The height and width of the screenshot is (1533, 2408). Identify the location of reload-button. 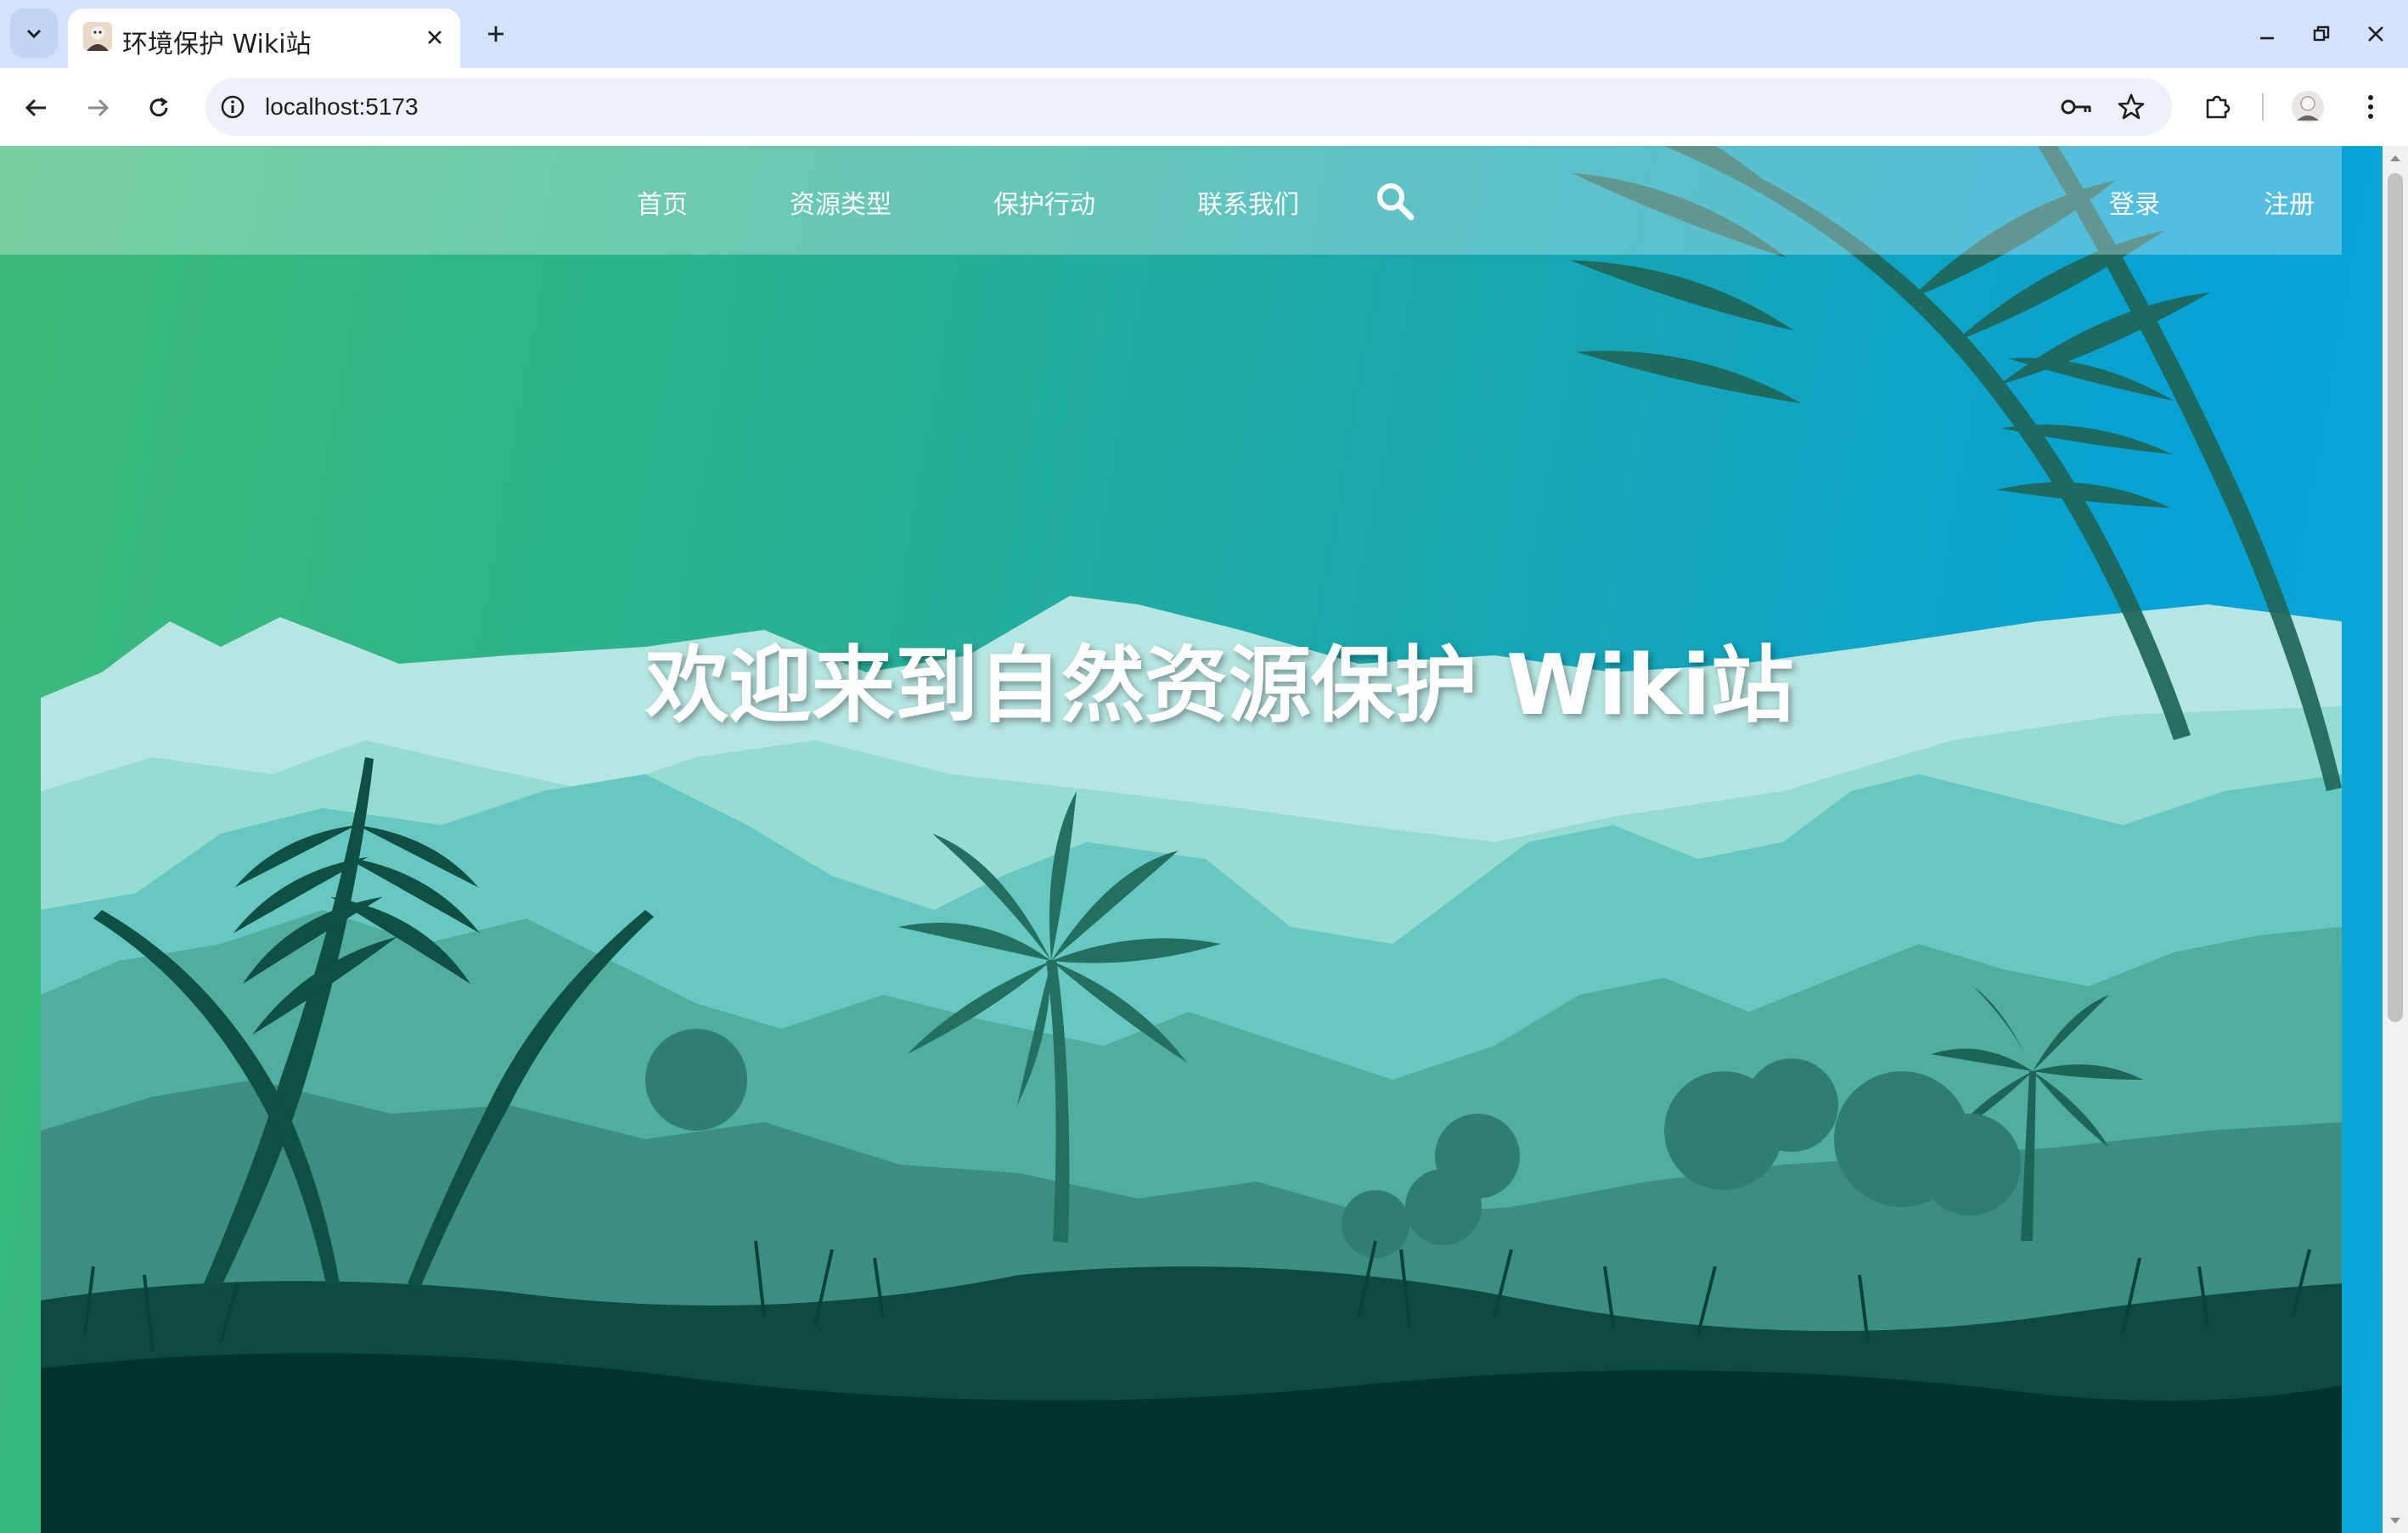
(159, 108).